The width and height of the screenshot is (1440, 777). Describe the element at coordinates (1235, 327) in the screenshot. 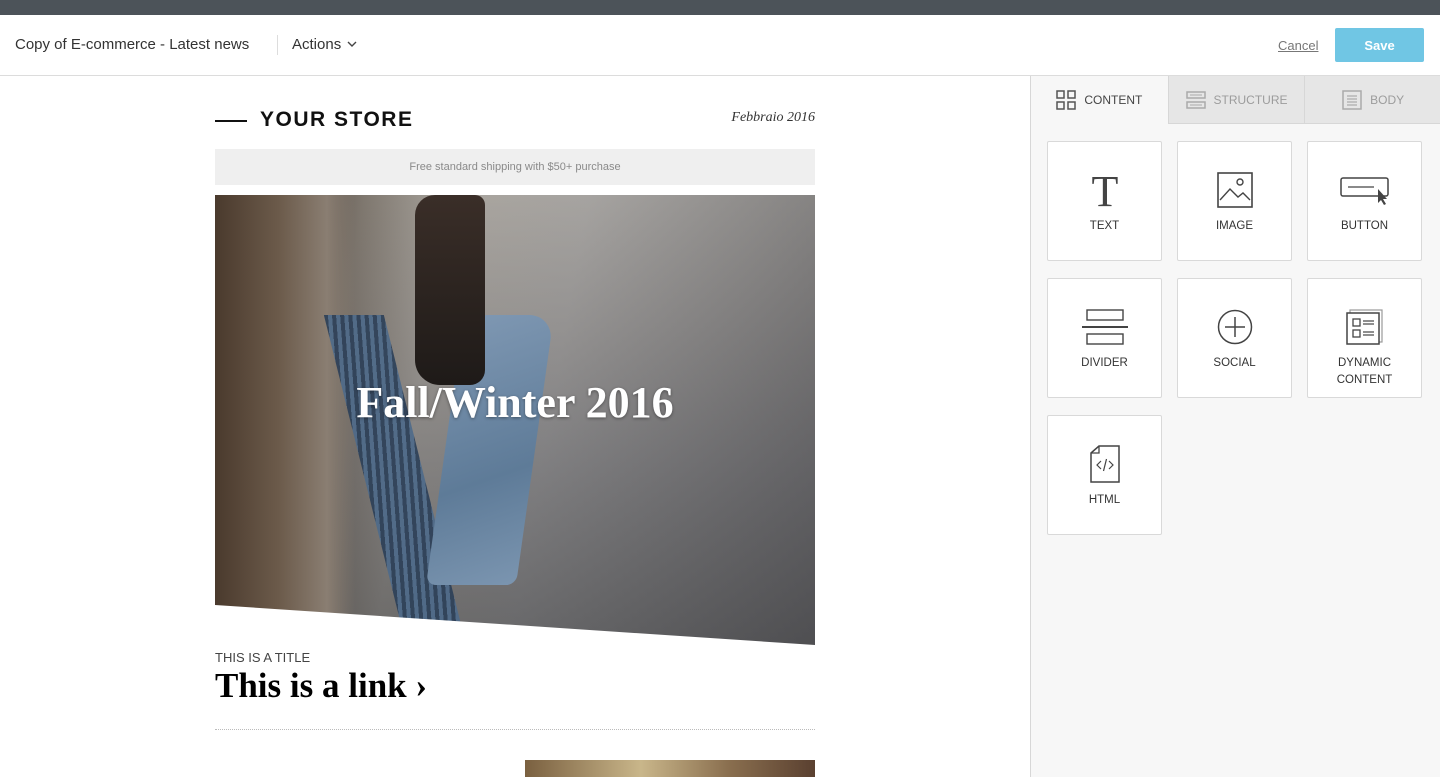

I see `social-plus-icon` at that location.